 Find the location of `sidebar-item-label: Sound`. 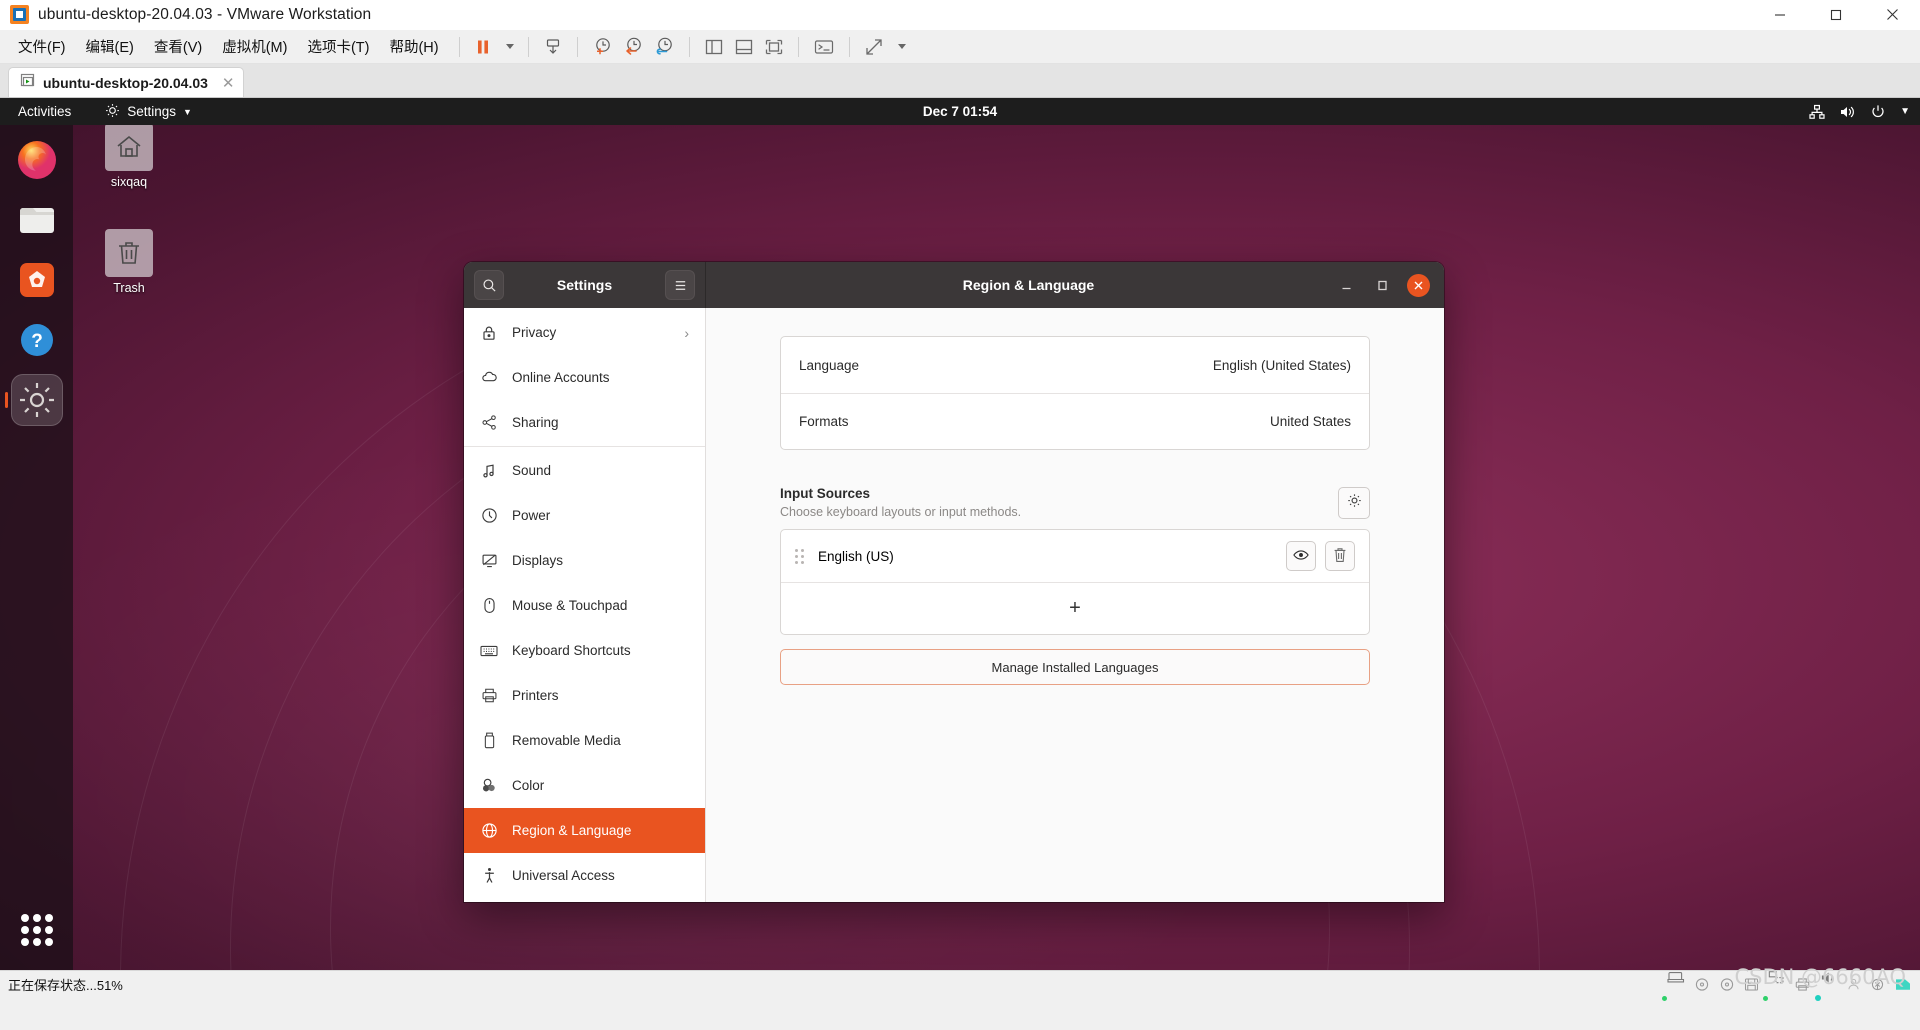

sidebar-item-label: Sound is located at coordinates (532, 470).